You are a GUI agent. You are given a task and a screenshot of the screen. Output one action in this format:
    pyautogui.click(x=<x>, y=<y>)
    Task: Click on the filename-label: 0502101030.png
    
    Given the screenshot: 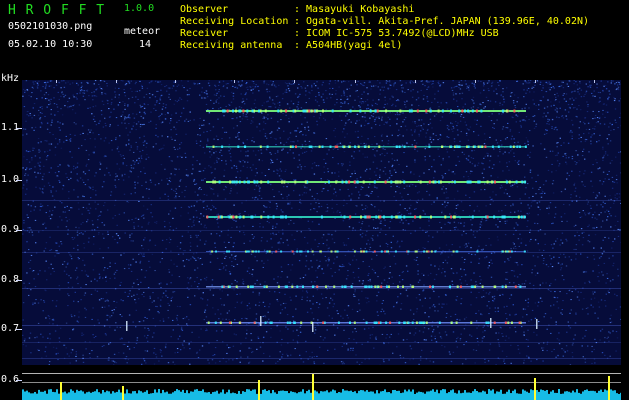 What is the action you would take?
    pyautogui.click(x=50, y=26)
    